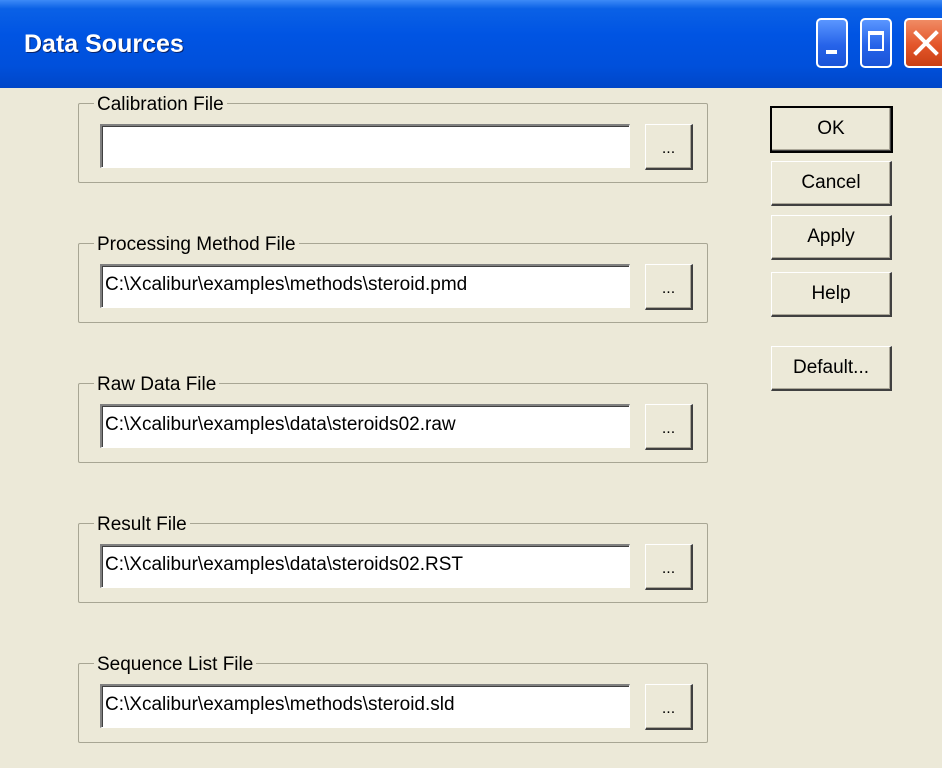 The height and width of the screenshot is (768, 942). I want to click on title-bar: Data Sources, so click(471, 44).